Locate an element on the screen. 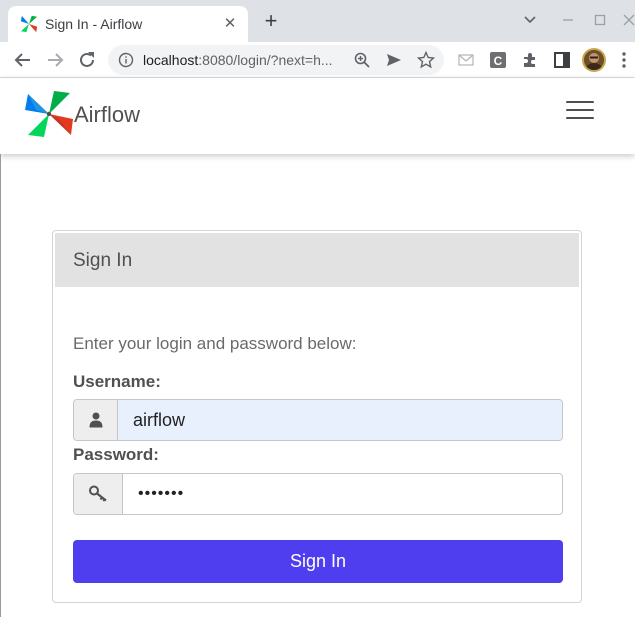 This screenshot has height=617, width=635. password-label: Password: is located at coordinates (116, 454).